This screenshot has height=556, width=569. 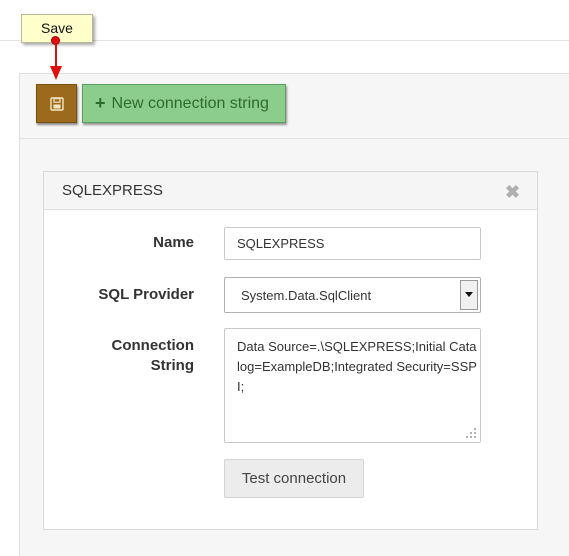 What do you see at coordinates (294, 138) in the screenshot?
I see `toolbar-divider` at bounding box center [294, 138].